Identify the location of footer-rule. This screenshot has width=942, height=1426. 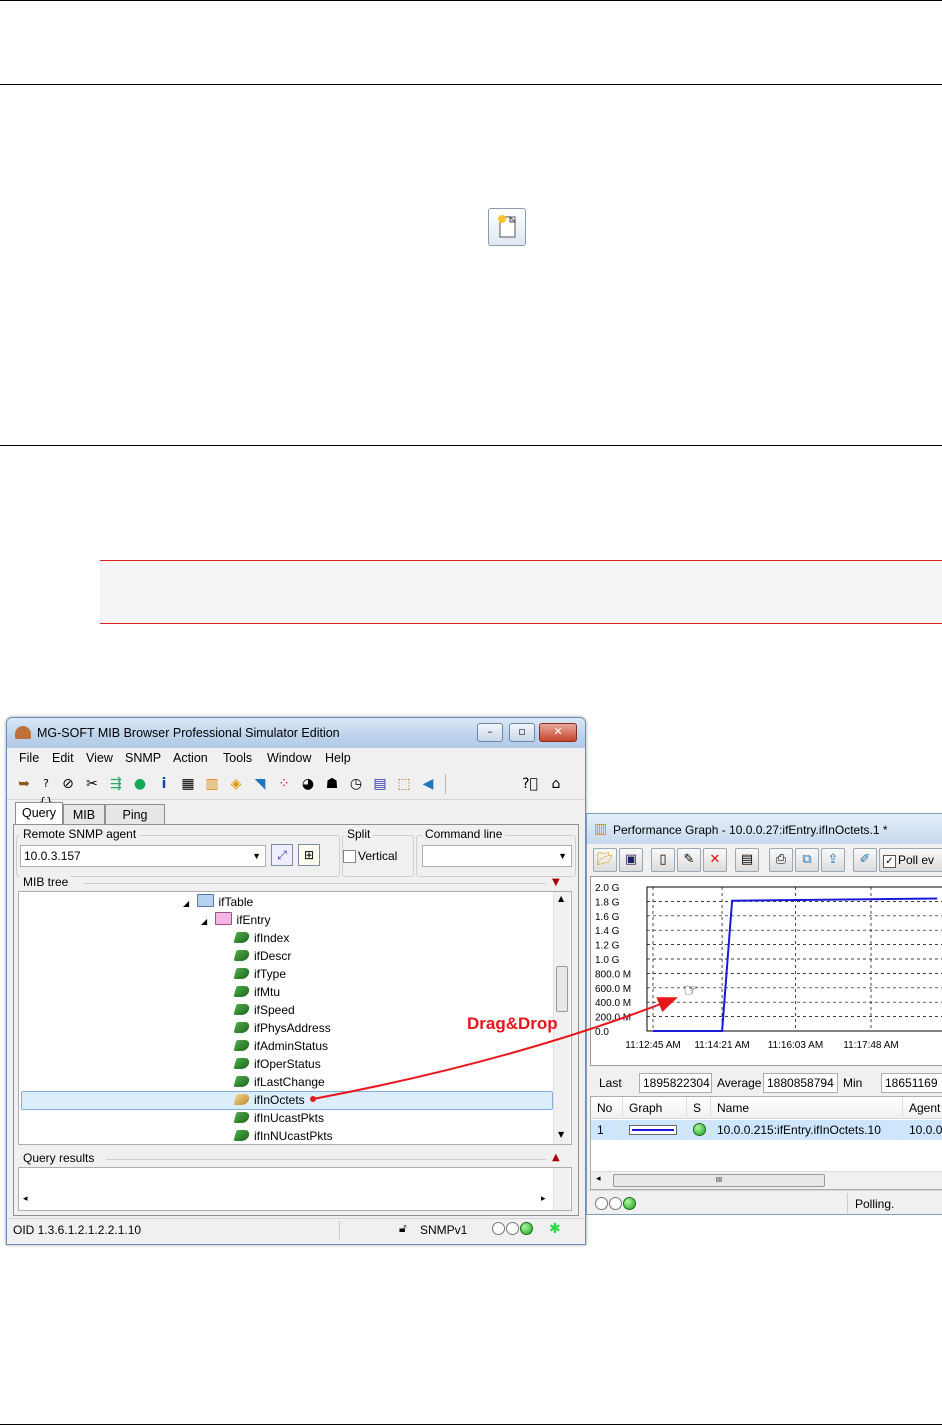
(471, 1424).